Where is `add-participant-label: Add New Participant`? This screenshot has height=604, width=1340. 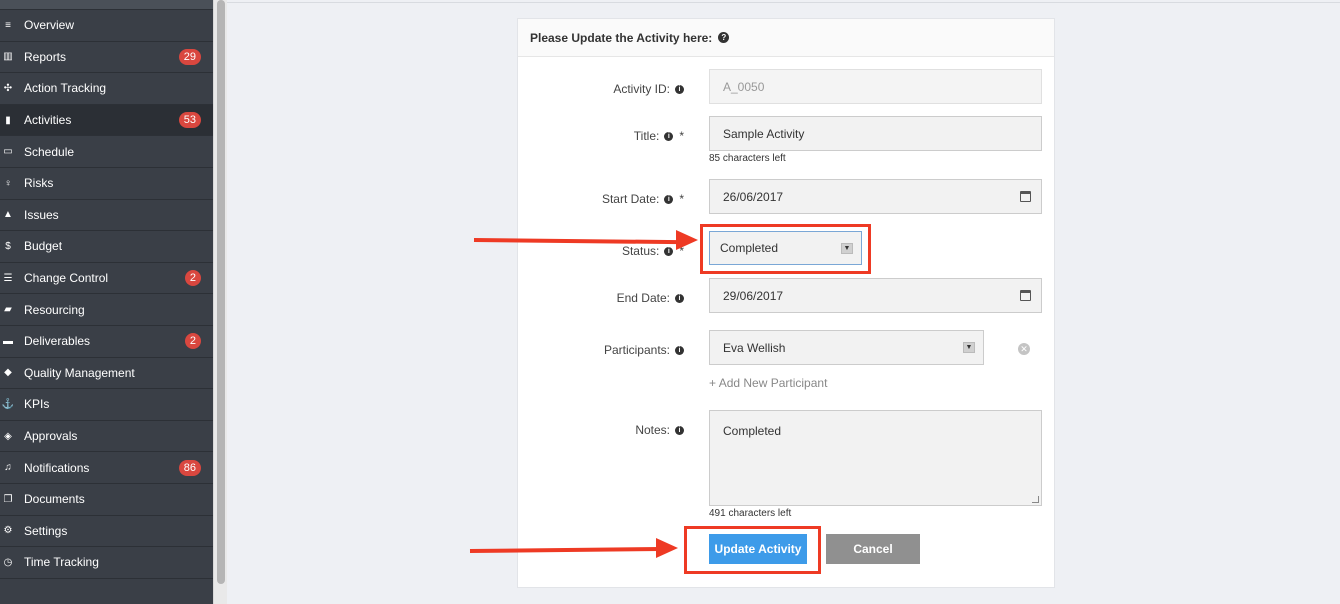
add-participant-label: Add New Participant is located at coordinates (773, 383).